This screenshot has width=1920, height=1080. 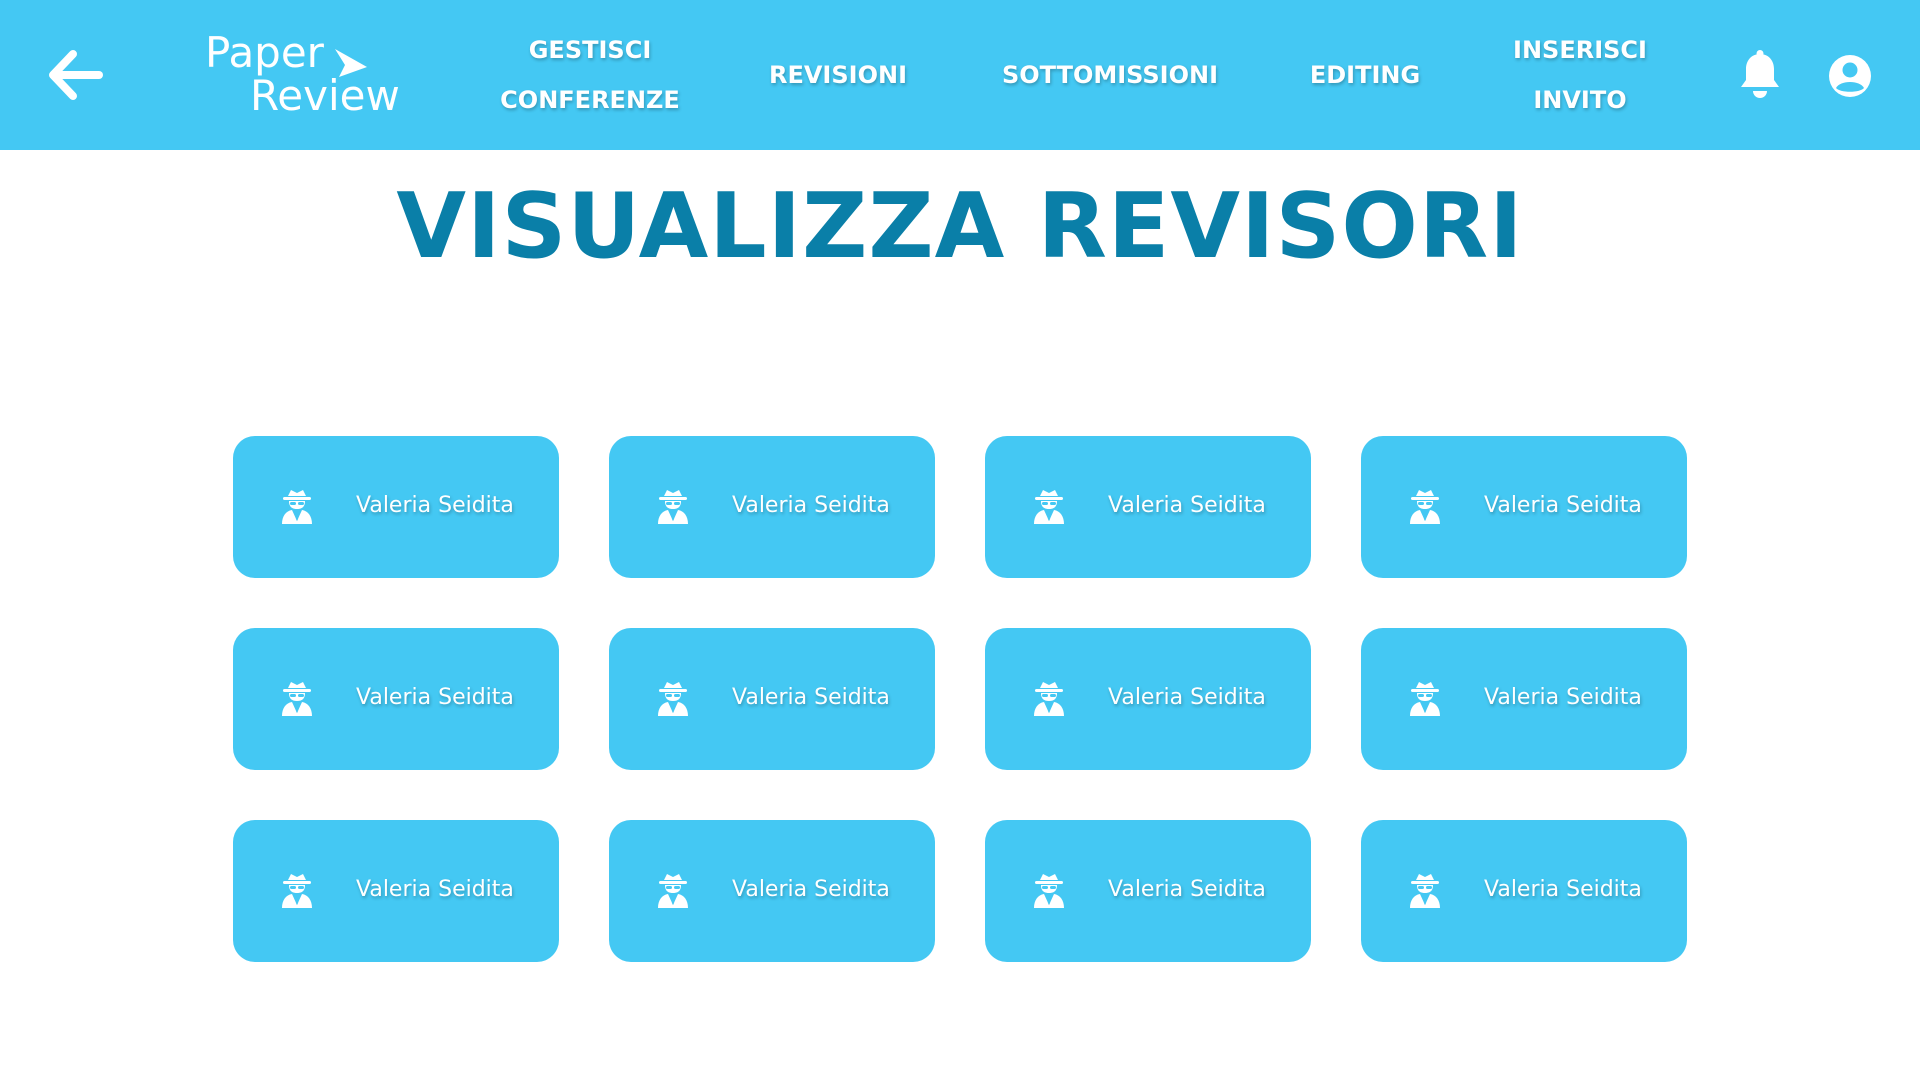 What do you see at coordinates (1580, 75) in the screenshot?
I see `nav-inserisci-invito: INSERISCI INVITO` at bounding box center [1580, 75].